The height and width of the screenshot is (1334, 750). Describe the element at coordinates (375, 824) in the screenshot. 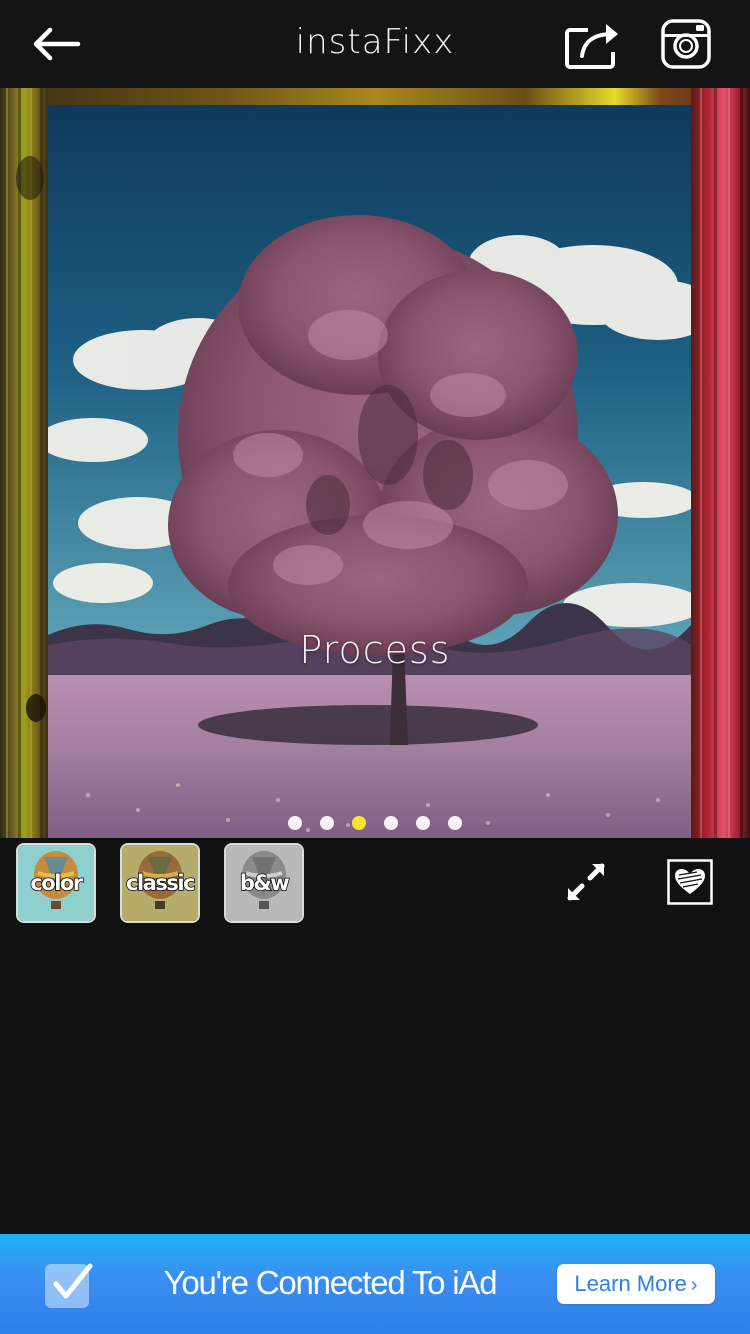

I see `page-indicator` at that location.